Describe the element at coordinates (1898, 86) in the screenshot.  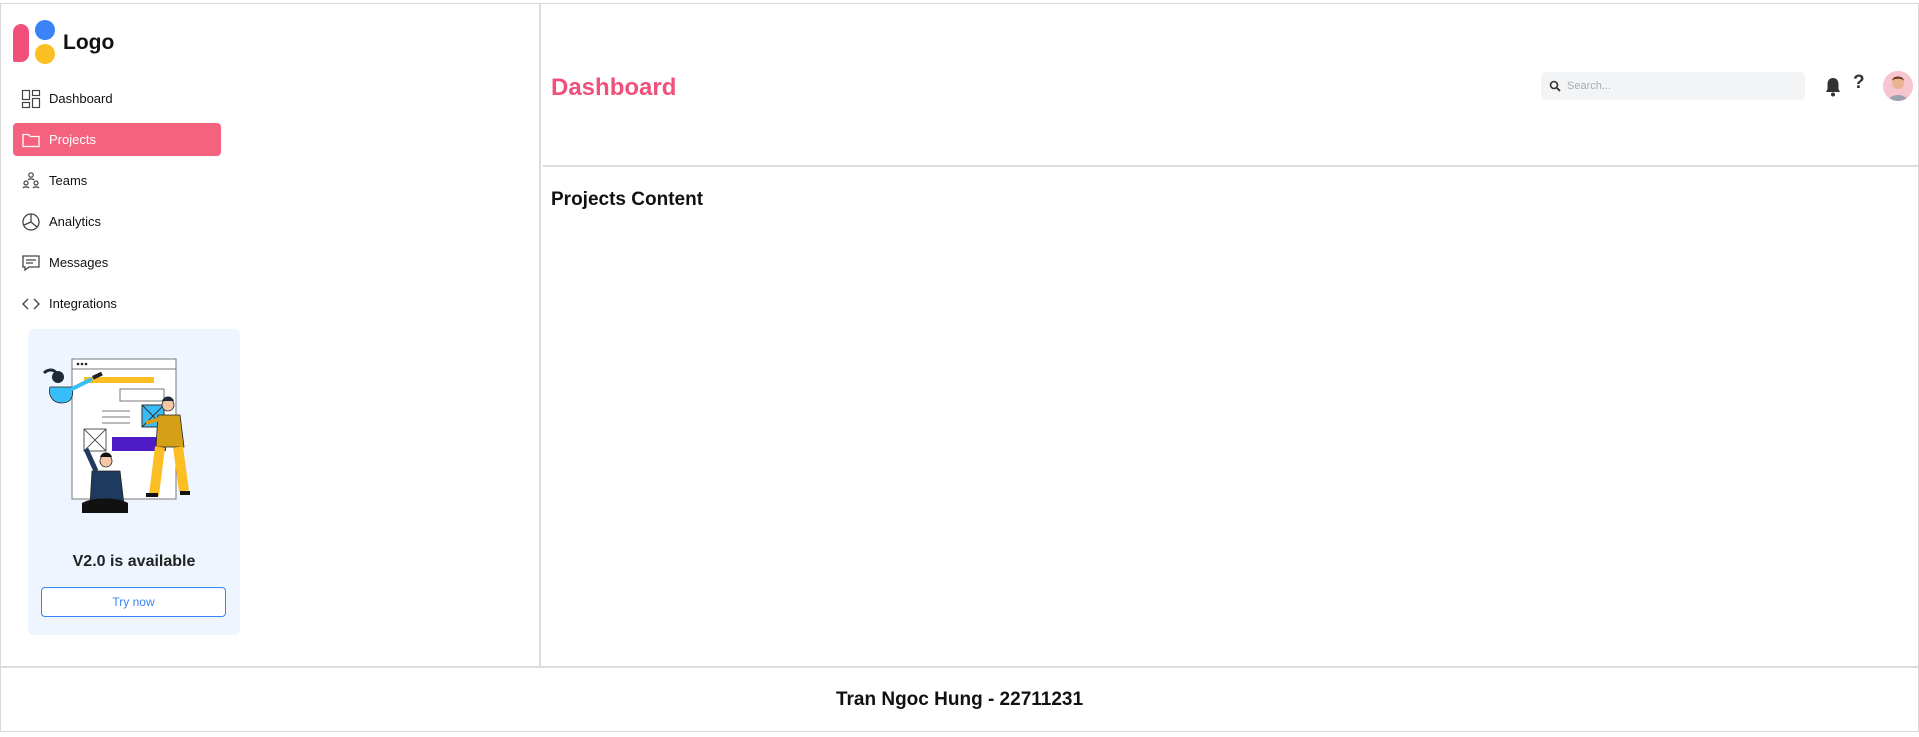
I see `avatar` at that location.